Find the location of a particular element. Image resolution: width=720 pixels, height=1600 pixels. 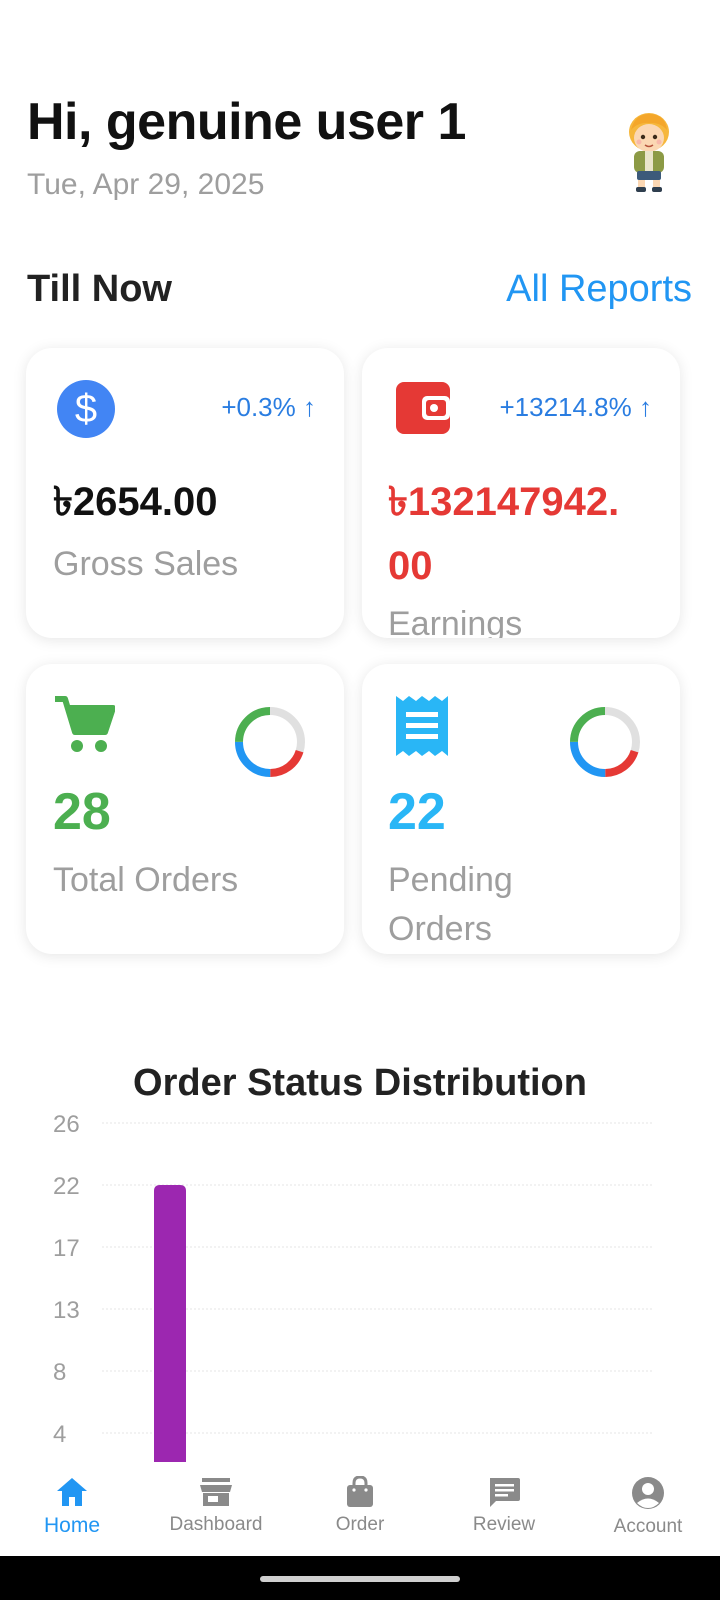

nav-item-home: Home is located at coordinates (72, 1509).